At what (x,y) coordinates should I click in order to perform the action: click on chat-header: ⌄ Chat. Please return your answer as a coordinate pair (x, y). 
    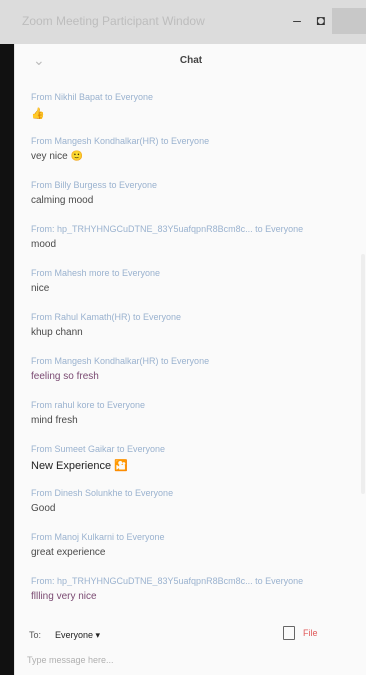
    Looking at the image, I should click on (190, 59).